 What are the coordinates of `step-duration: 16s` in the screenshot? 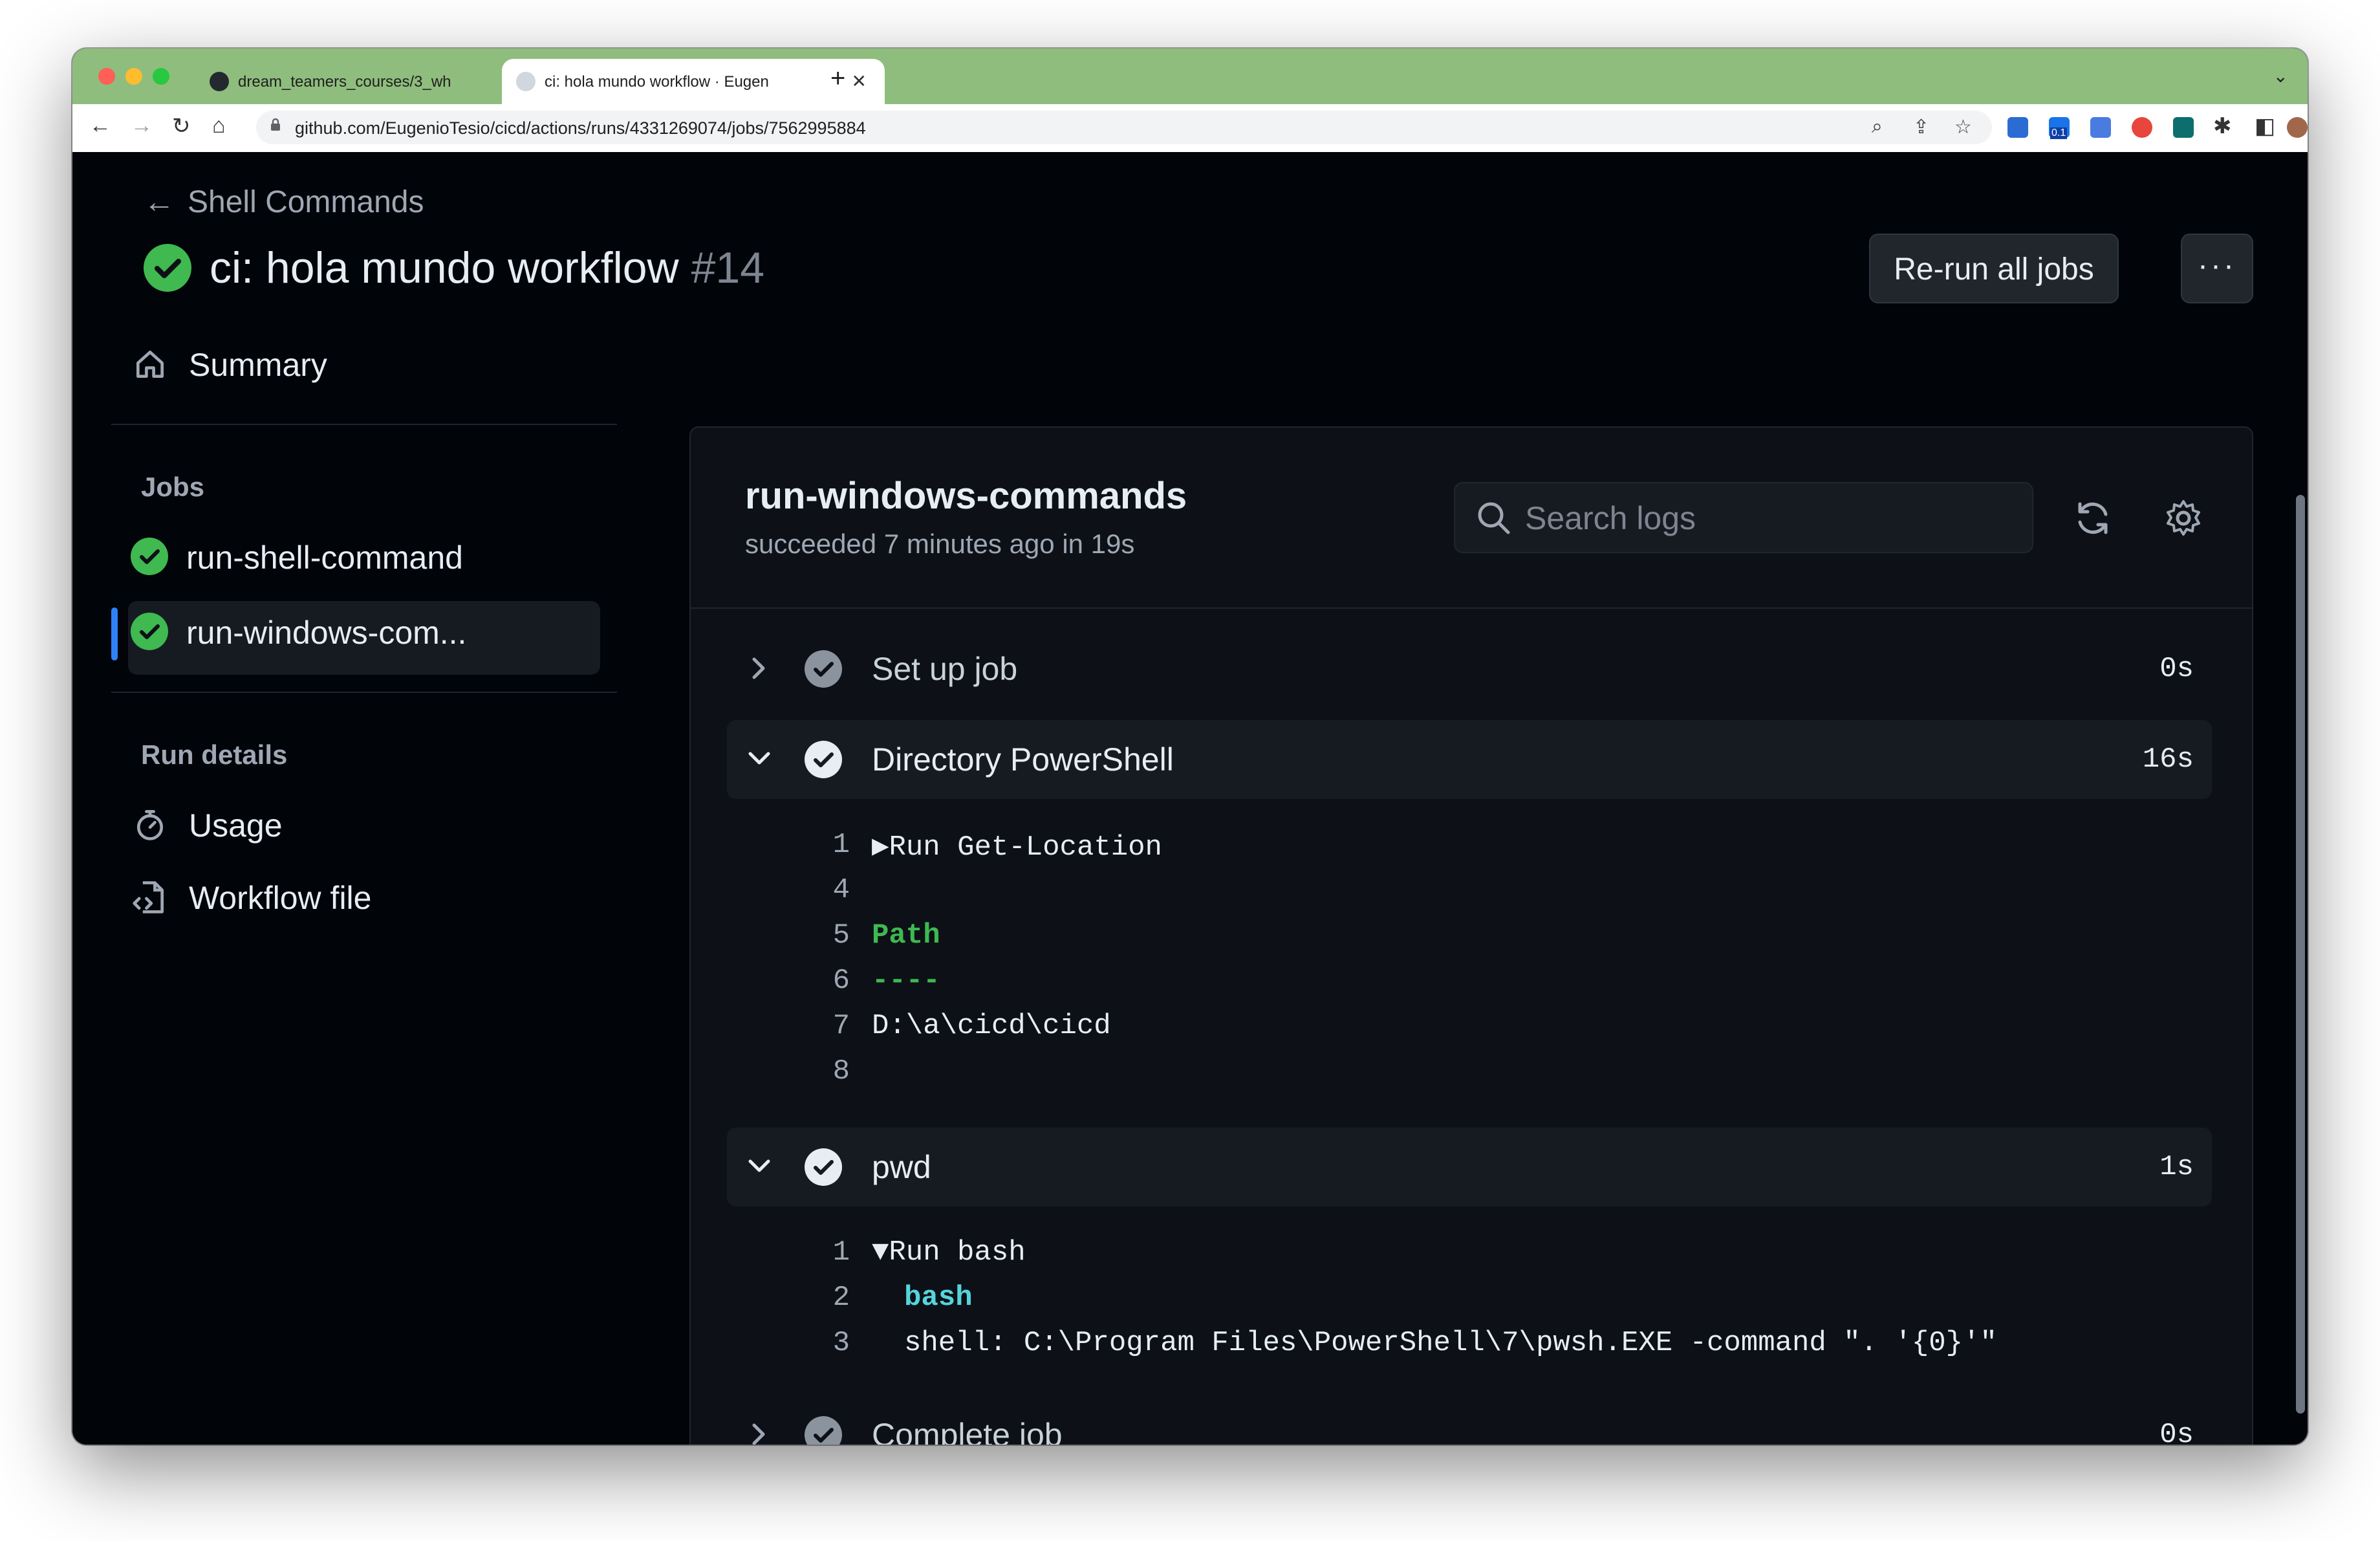 It's located at (2168, 759).